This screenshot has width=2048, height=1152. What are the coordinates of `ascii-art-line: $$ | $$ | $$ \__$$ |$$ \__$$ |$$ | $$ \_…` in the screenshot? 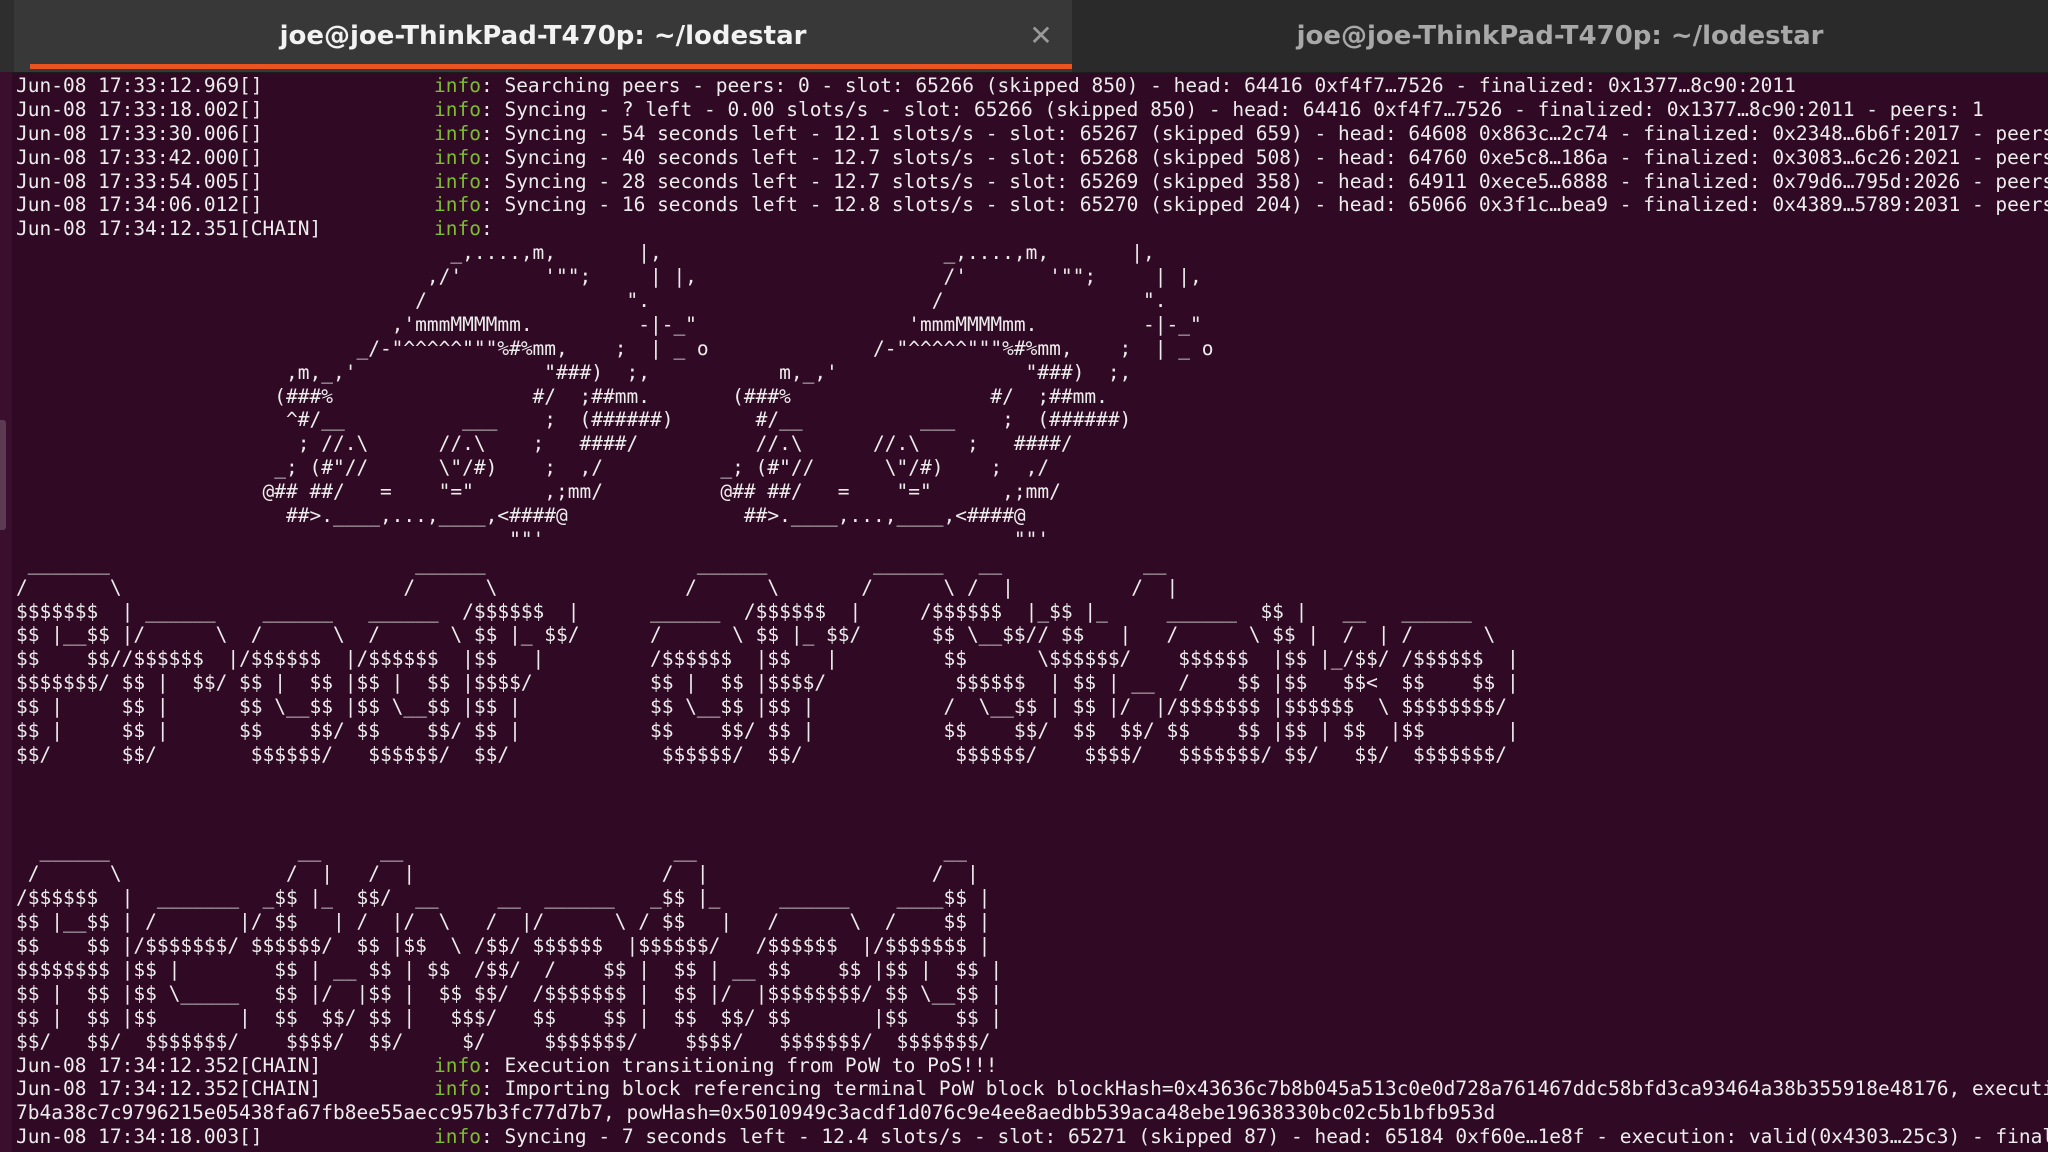 It's located at (761, 707).